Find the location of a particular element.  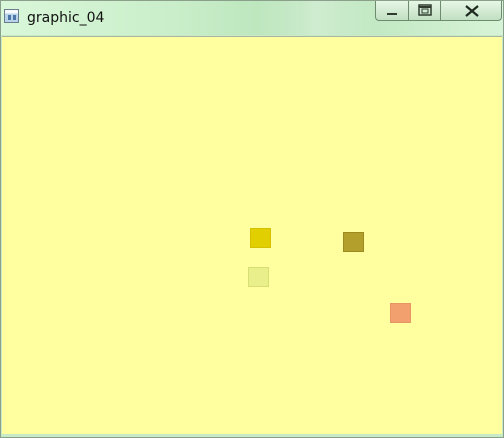

maximize-button is located at coordinates (424, 11).